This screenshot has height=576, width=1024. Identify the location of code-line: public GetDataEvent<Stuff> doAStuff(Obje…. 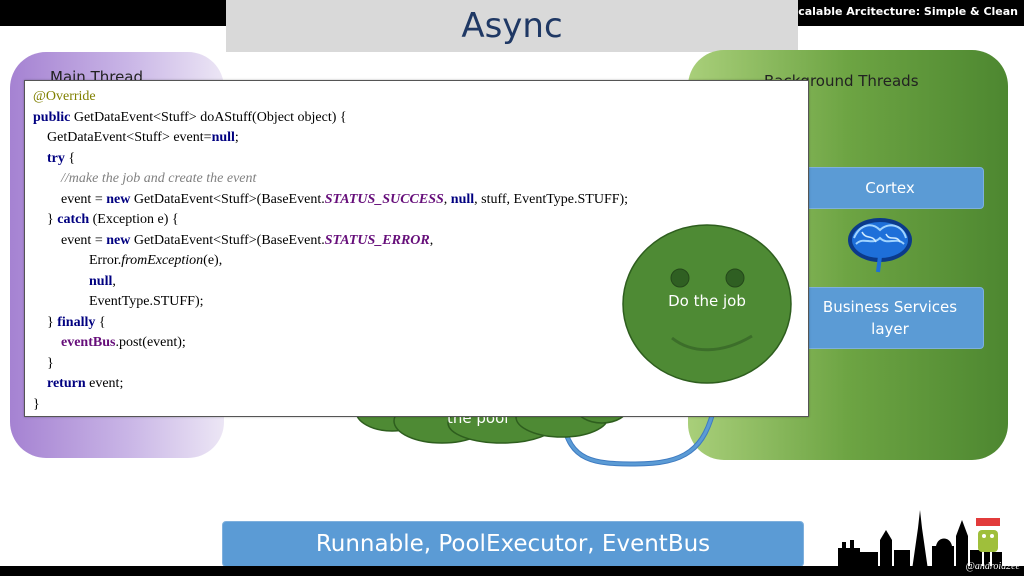
(190, 117).